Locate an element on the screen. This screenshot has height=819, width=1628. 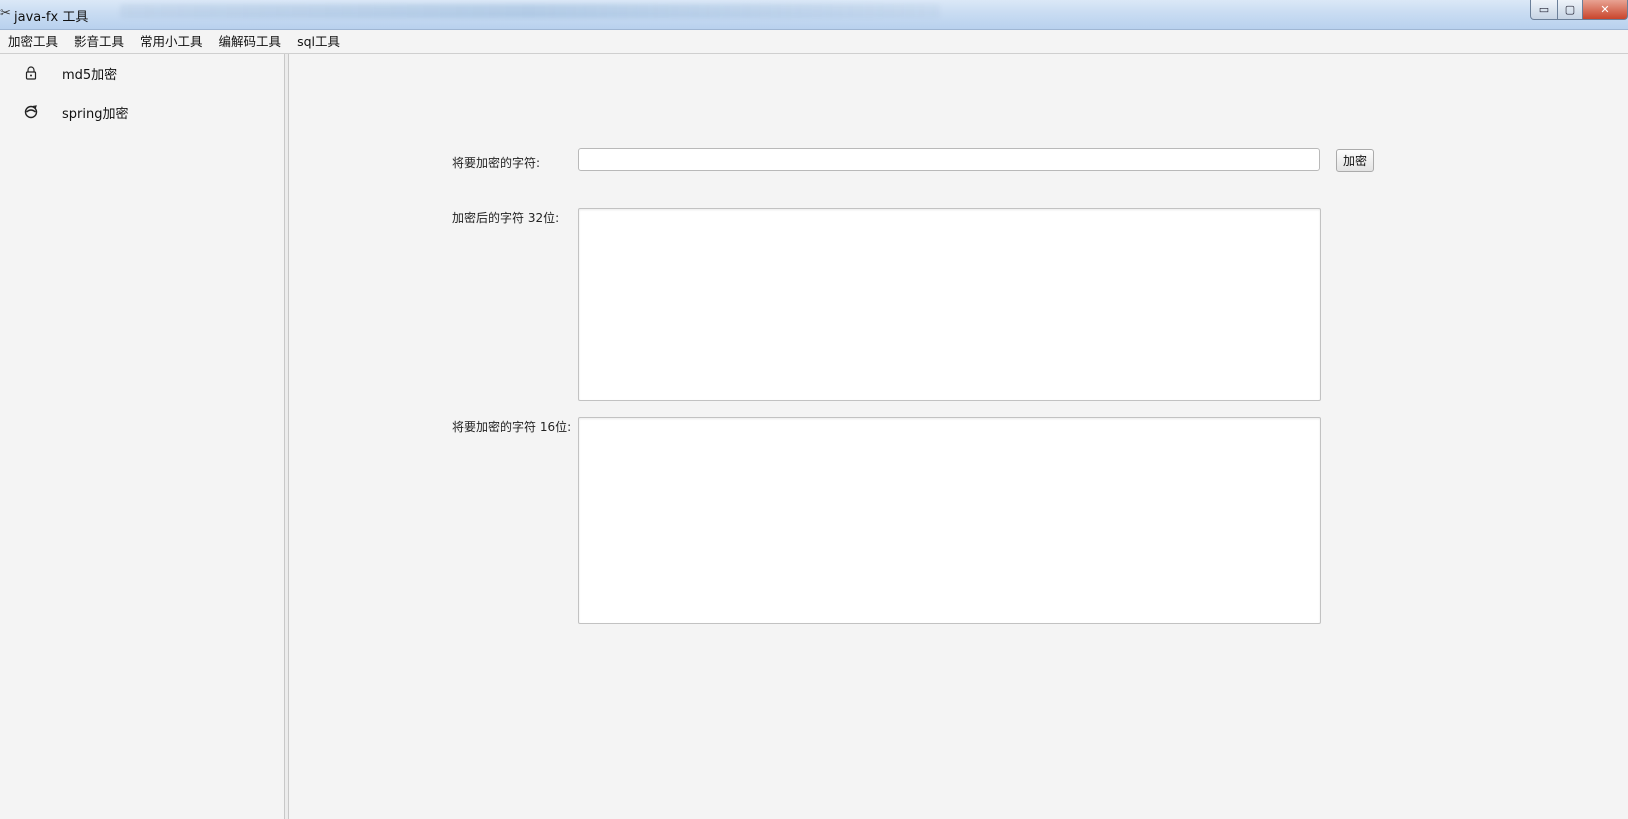
sidebar-item-spring: spring加密 is located at coordinates (142, 112).